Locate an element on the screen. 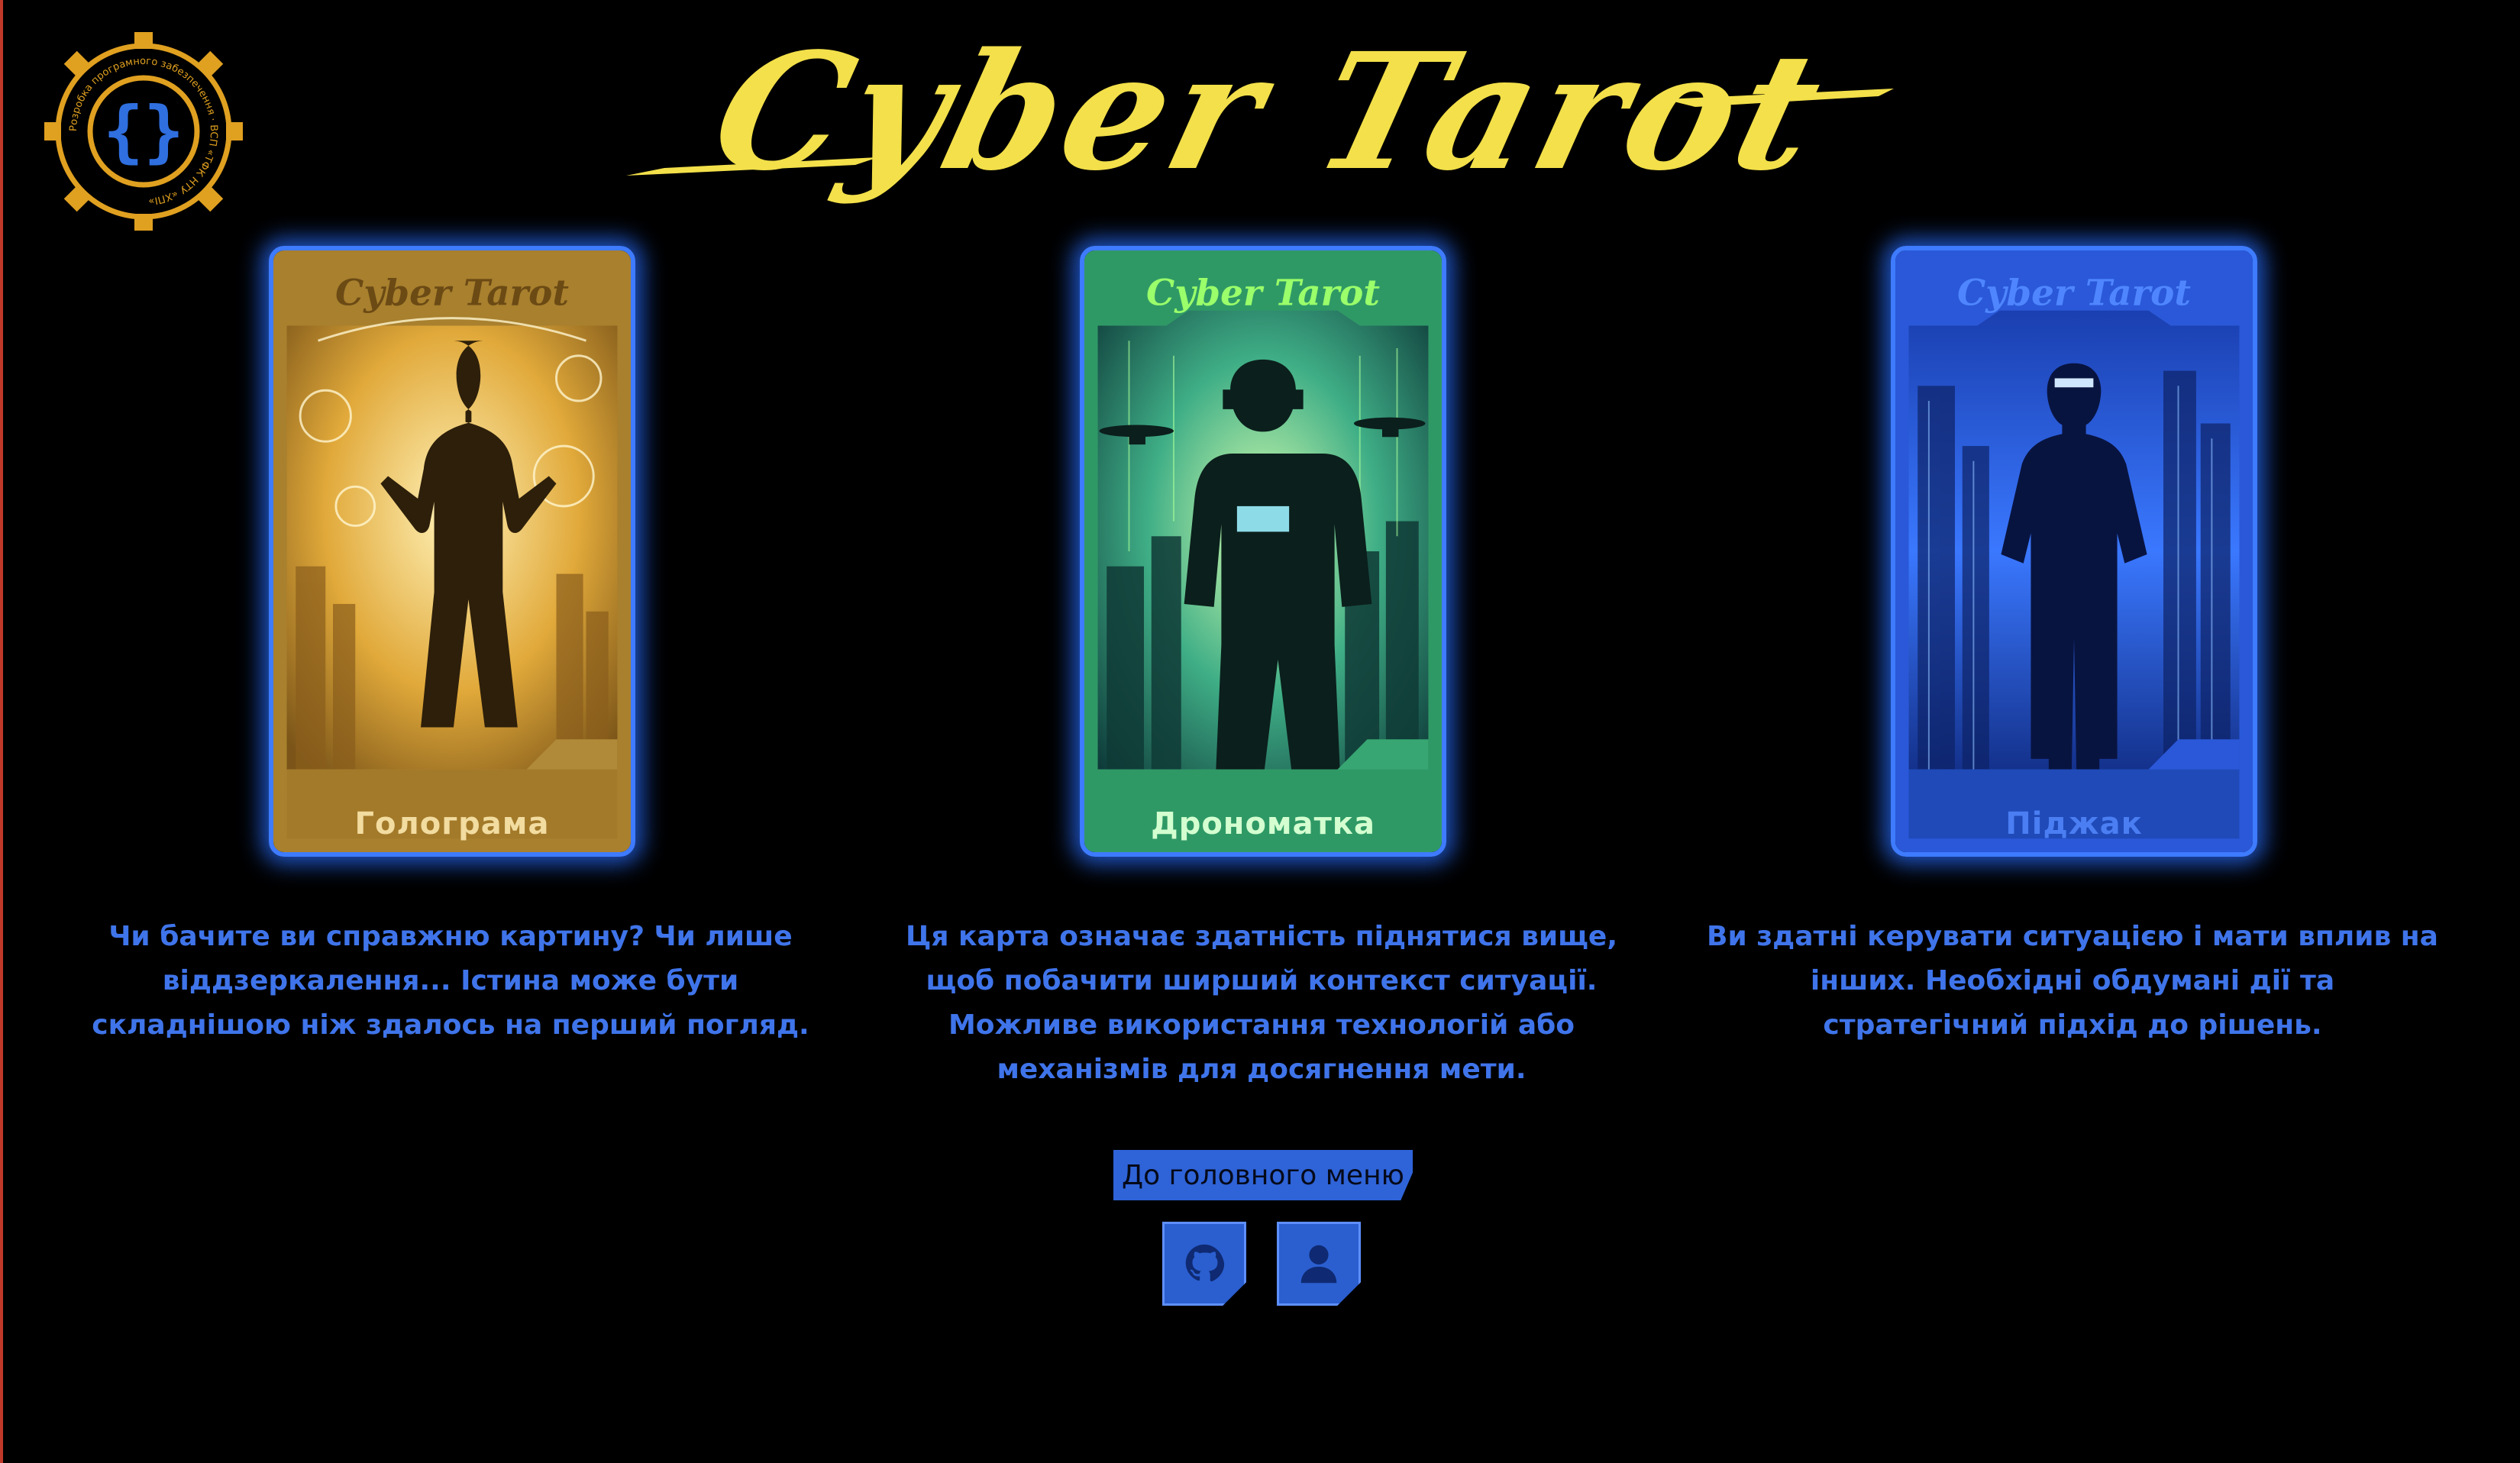 This screenshot has height=1463, width=2520. card-name: Голограма is located at coordinates (452, 824).